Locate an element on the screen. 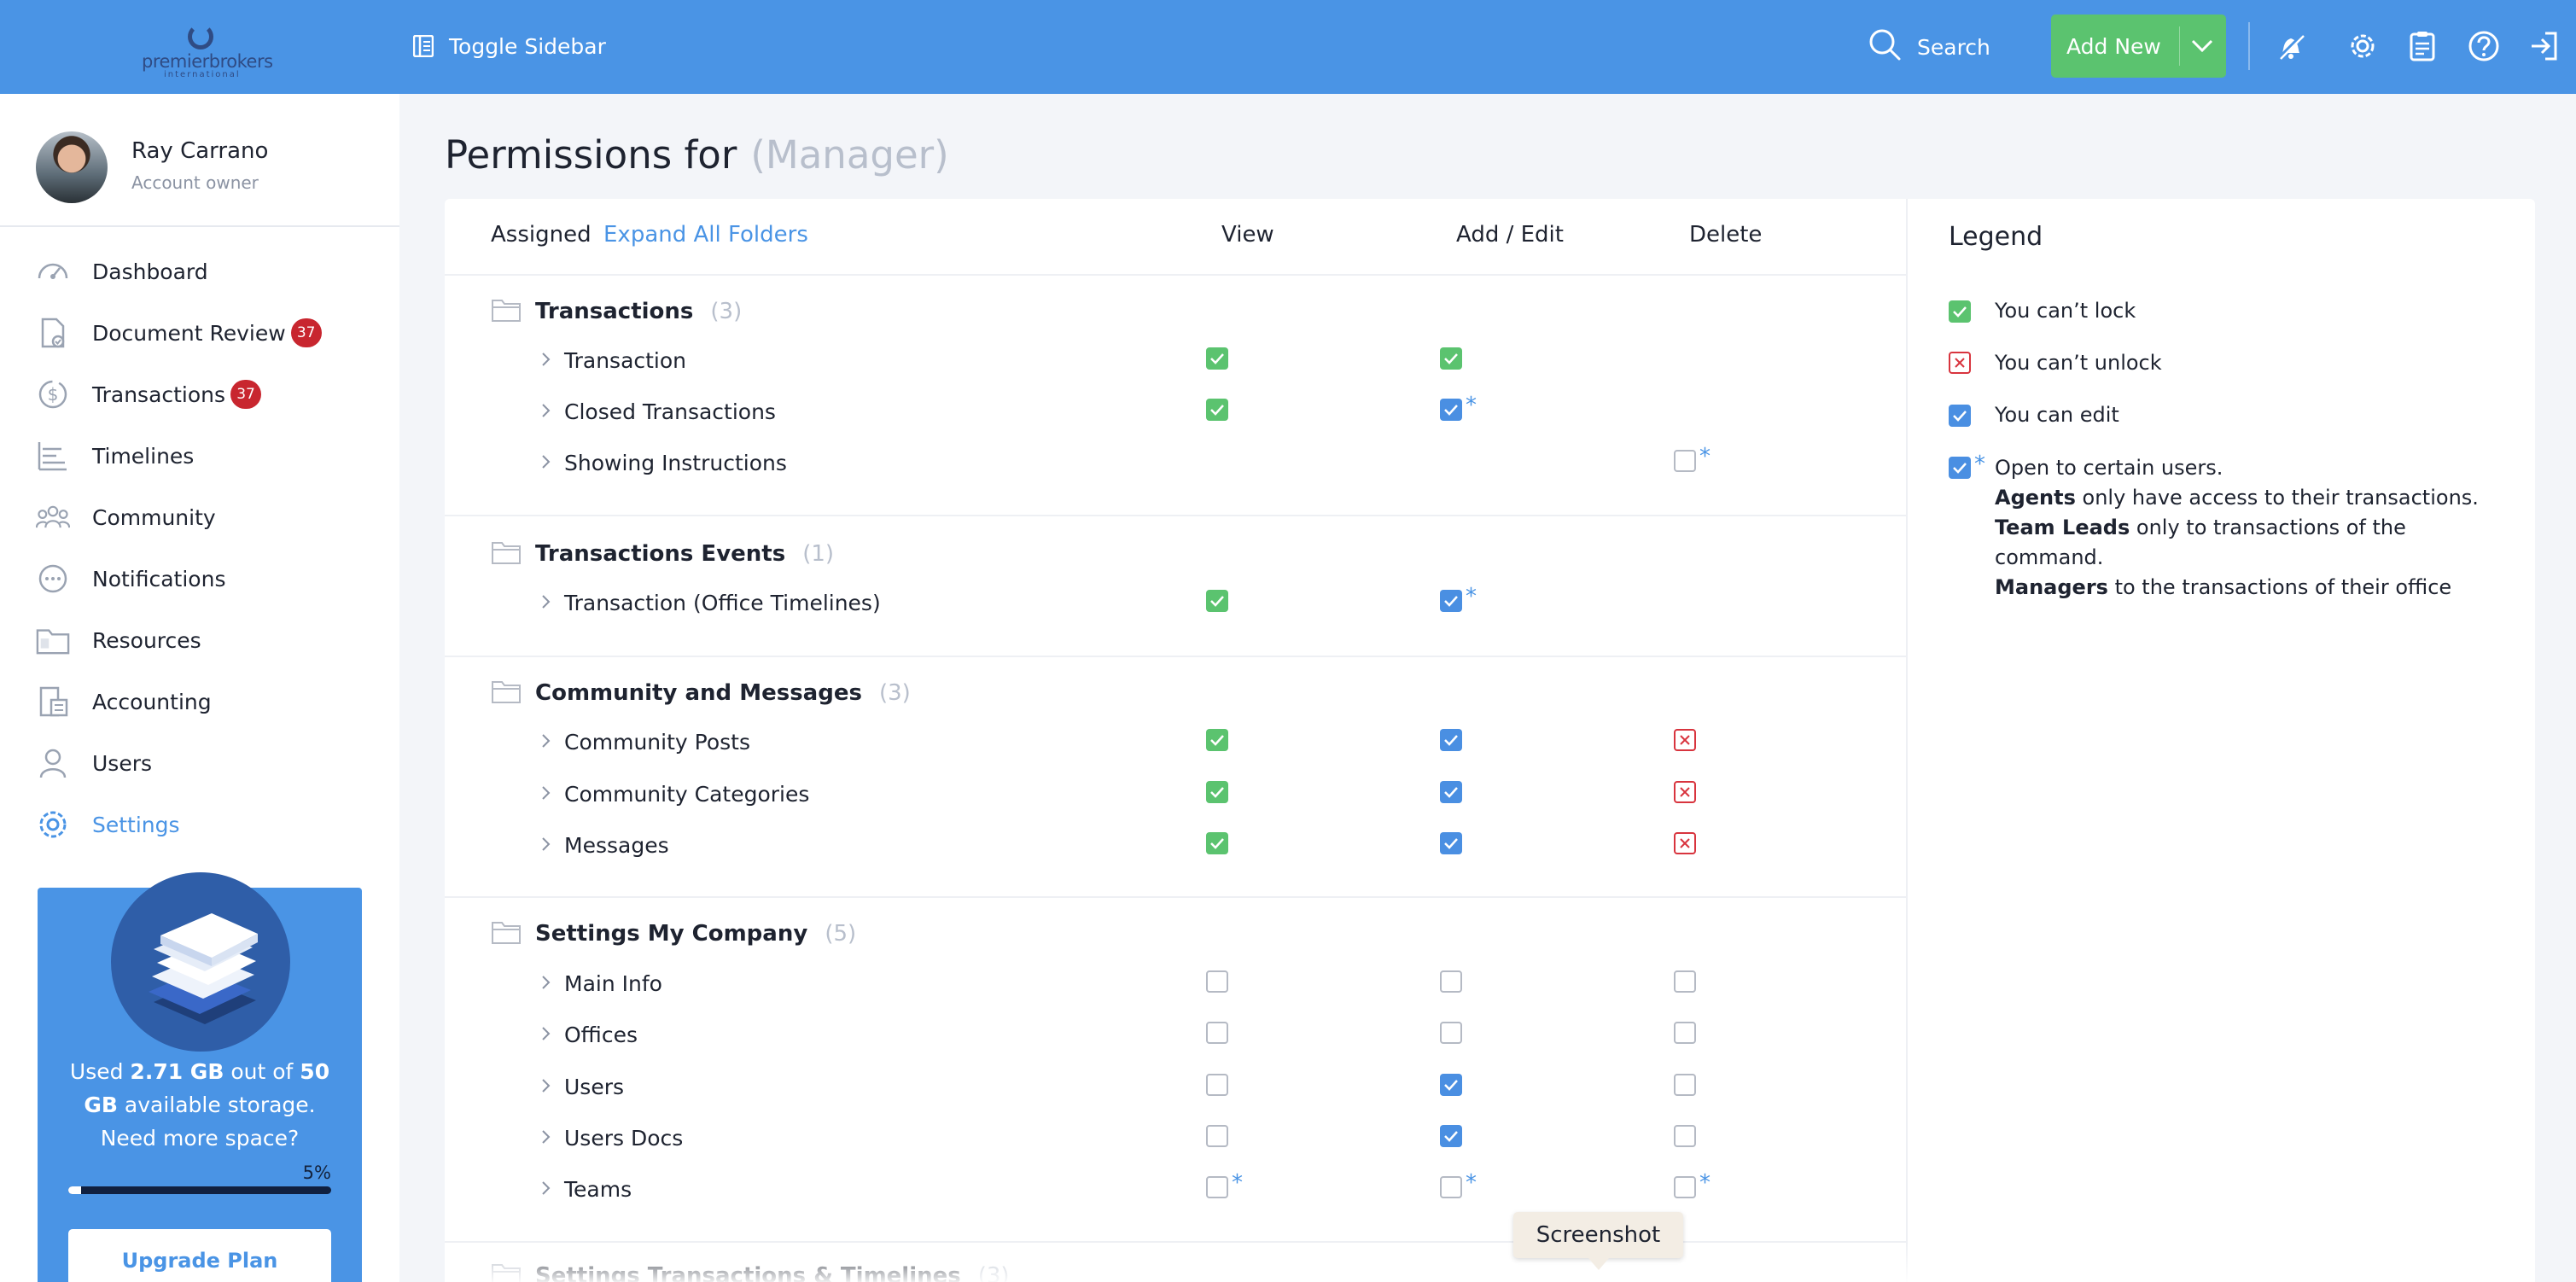  sidebar-item-timelines: Timelines is located at coordinates (206, 456).